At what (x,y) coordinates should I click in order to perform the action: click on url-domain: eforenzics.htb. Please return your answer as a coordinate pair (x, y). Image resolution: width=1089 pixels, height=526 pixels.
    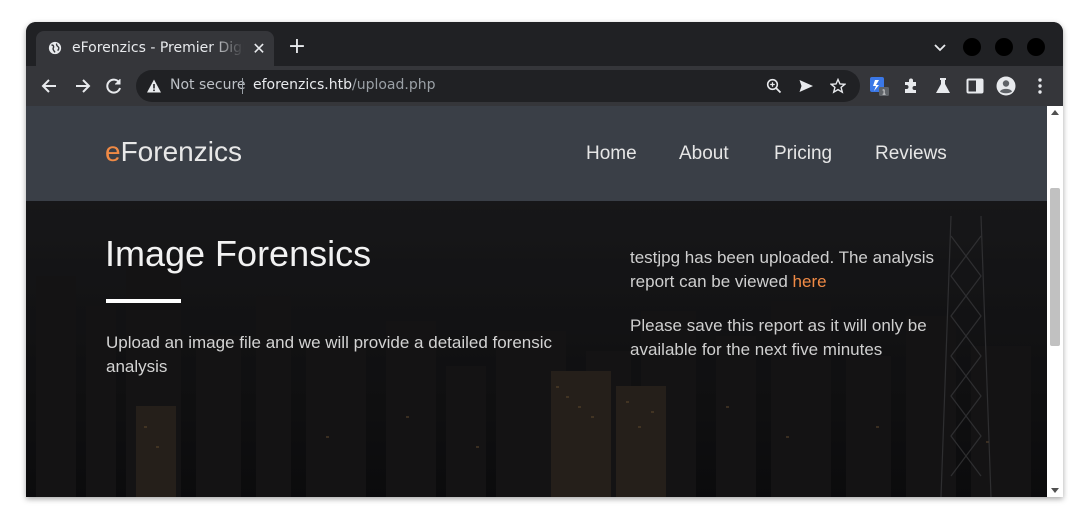
    Looking at the image, I should click on (302, 85).